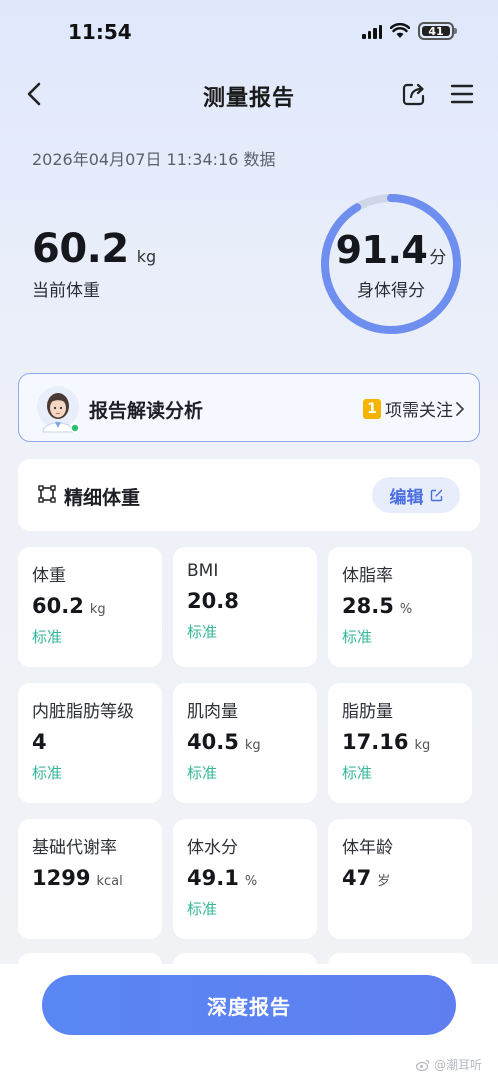 This screenshot has width=498, height=1080. I want to click on attention-indicator: 1 项需关注, so click(414, 408).